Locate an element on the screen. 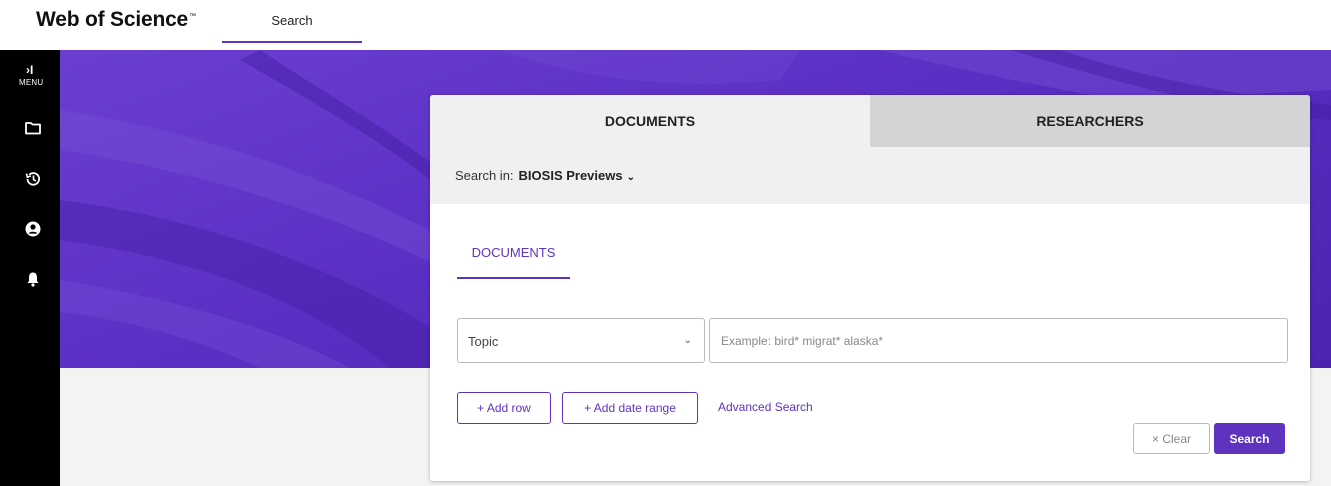 The width and height of the screenshot is (1331, 486). top-bar: Web of Science™ Search is located at coordinates (665, 25).